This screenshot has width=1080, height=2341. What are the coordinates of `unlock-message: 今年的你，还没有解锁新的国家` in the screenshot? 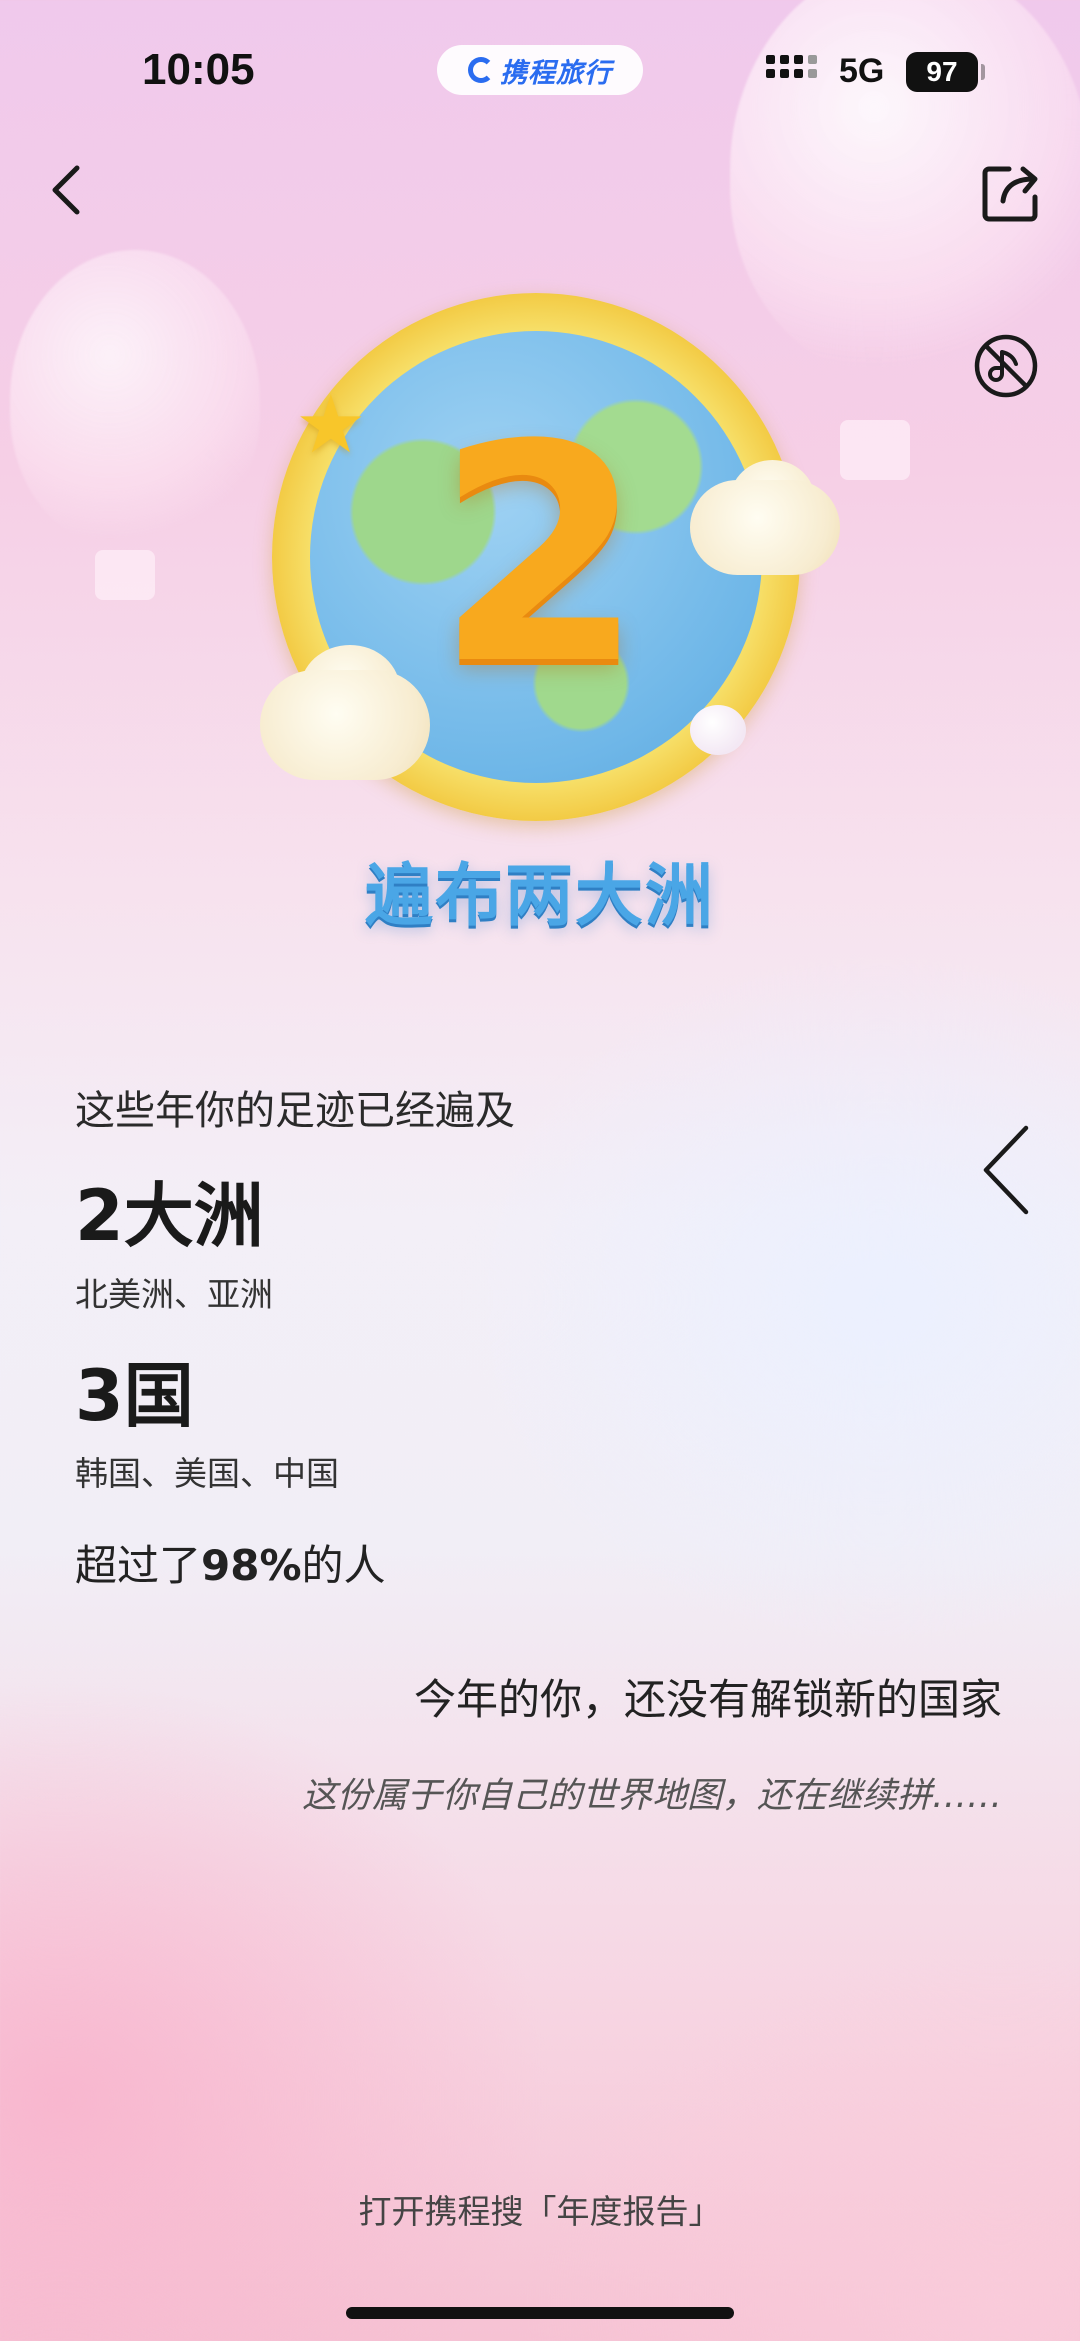 It's located at (707, 1699).